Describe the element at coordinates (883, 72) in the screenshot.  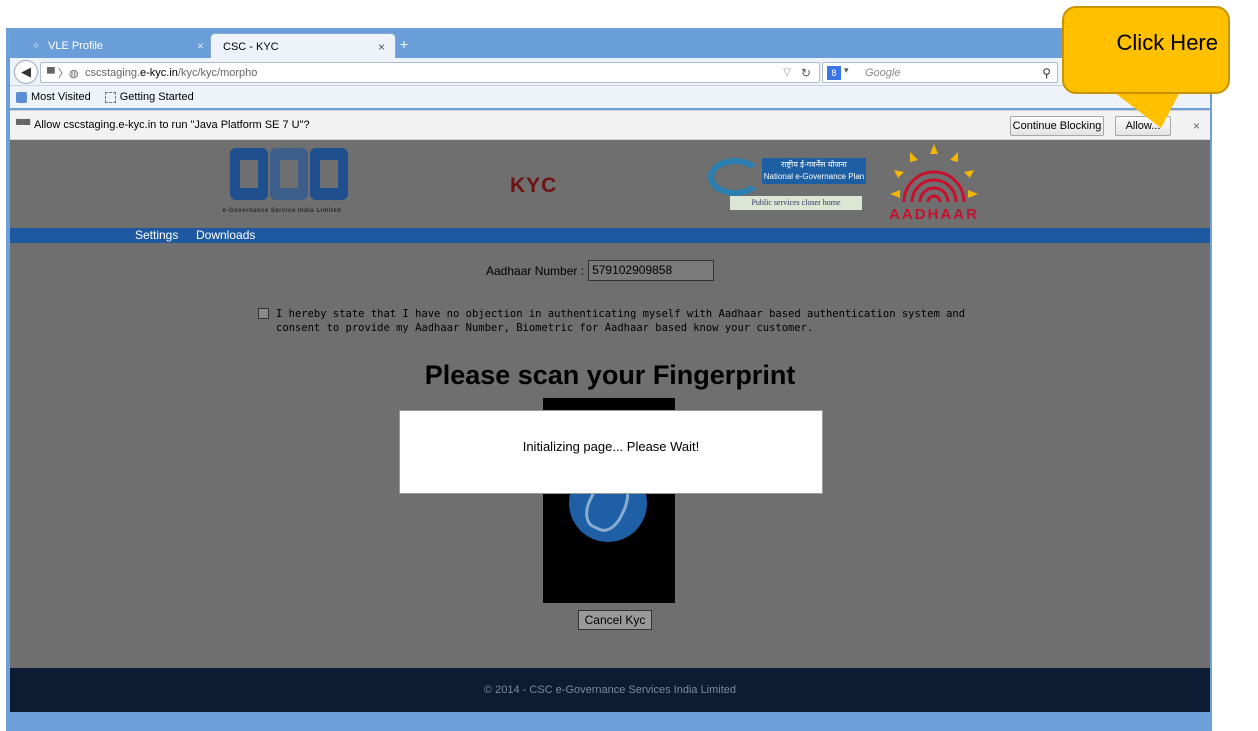
I see `search-placeholder: Google` at that location.